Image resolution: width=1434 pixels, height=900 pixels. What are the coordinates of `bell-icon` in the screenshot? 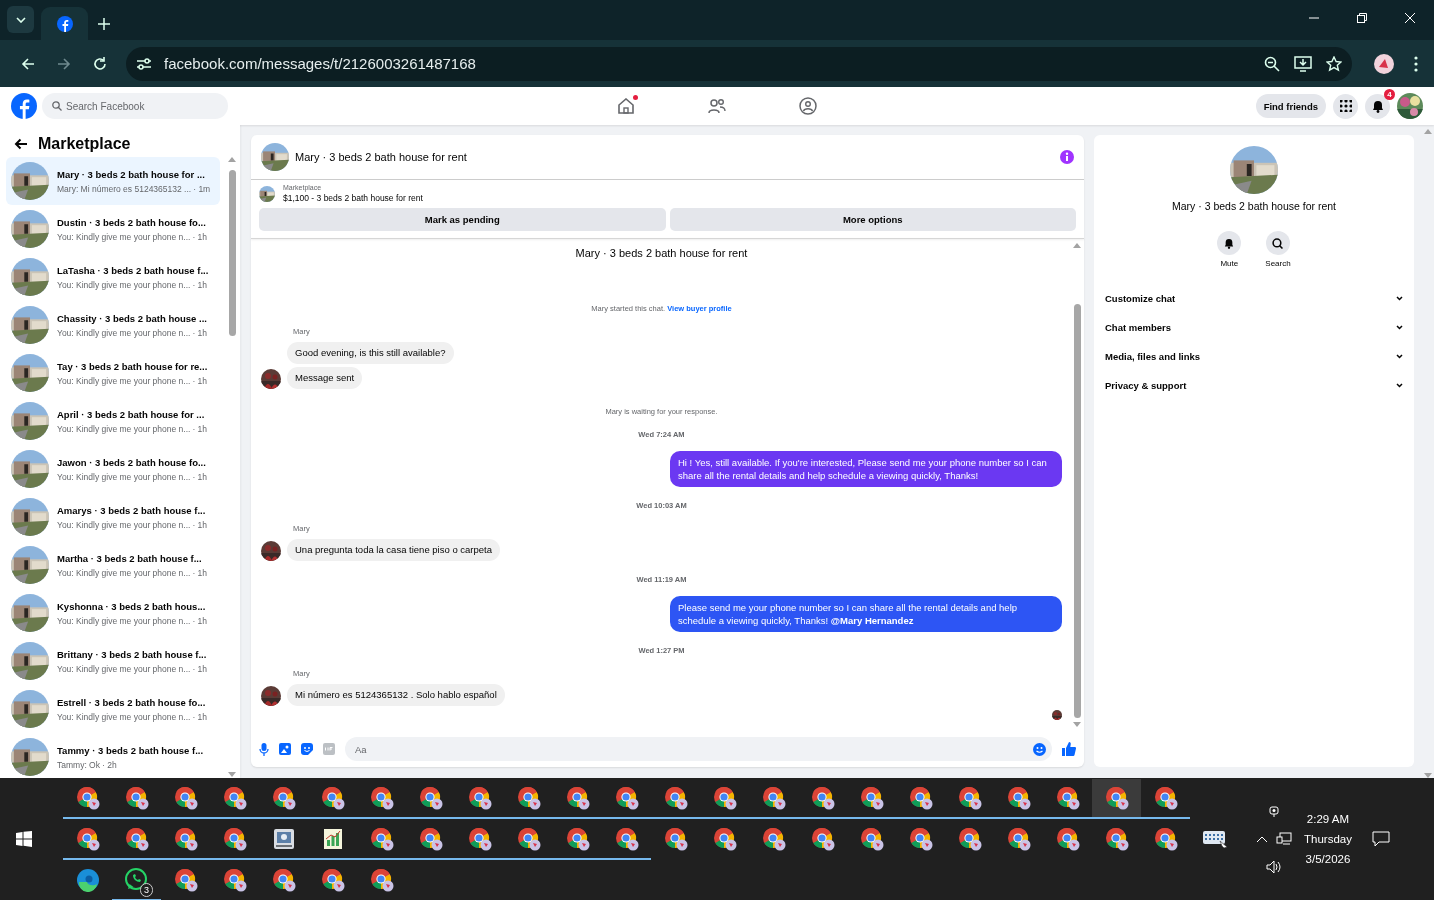 It's located at (1377, 106).